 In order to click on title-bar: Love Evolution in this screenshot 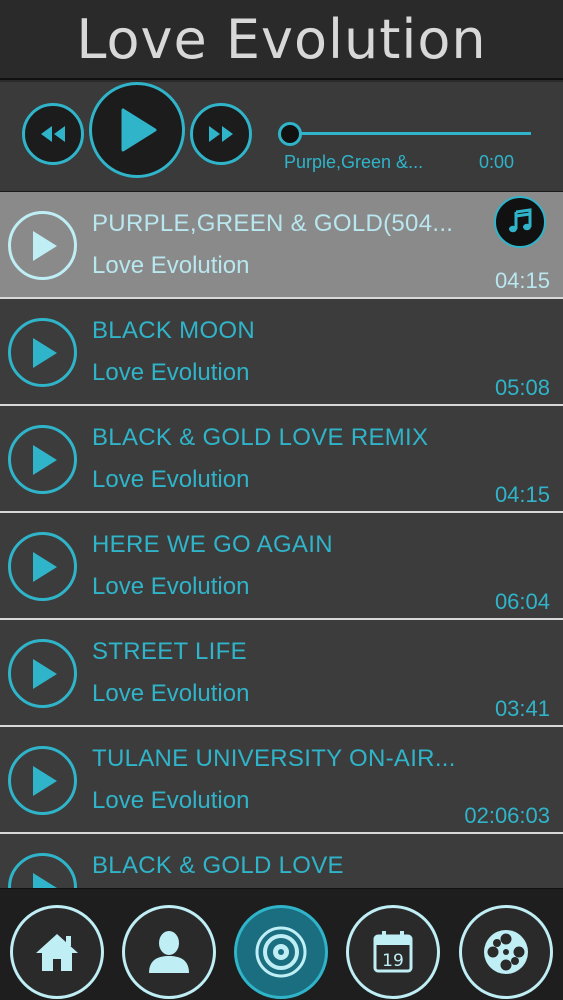, I will do `click(281, 40)`.